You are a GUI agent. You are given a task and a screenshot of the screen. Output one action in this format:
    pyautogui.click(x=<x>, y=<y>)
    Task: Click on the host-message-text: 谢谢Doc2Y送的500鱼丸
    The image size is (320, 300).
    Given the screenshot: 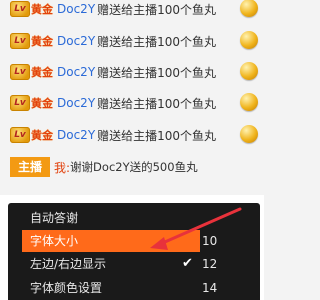 What is the action you would take?
    pyautogui.click(x=134, y=167)
    